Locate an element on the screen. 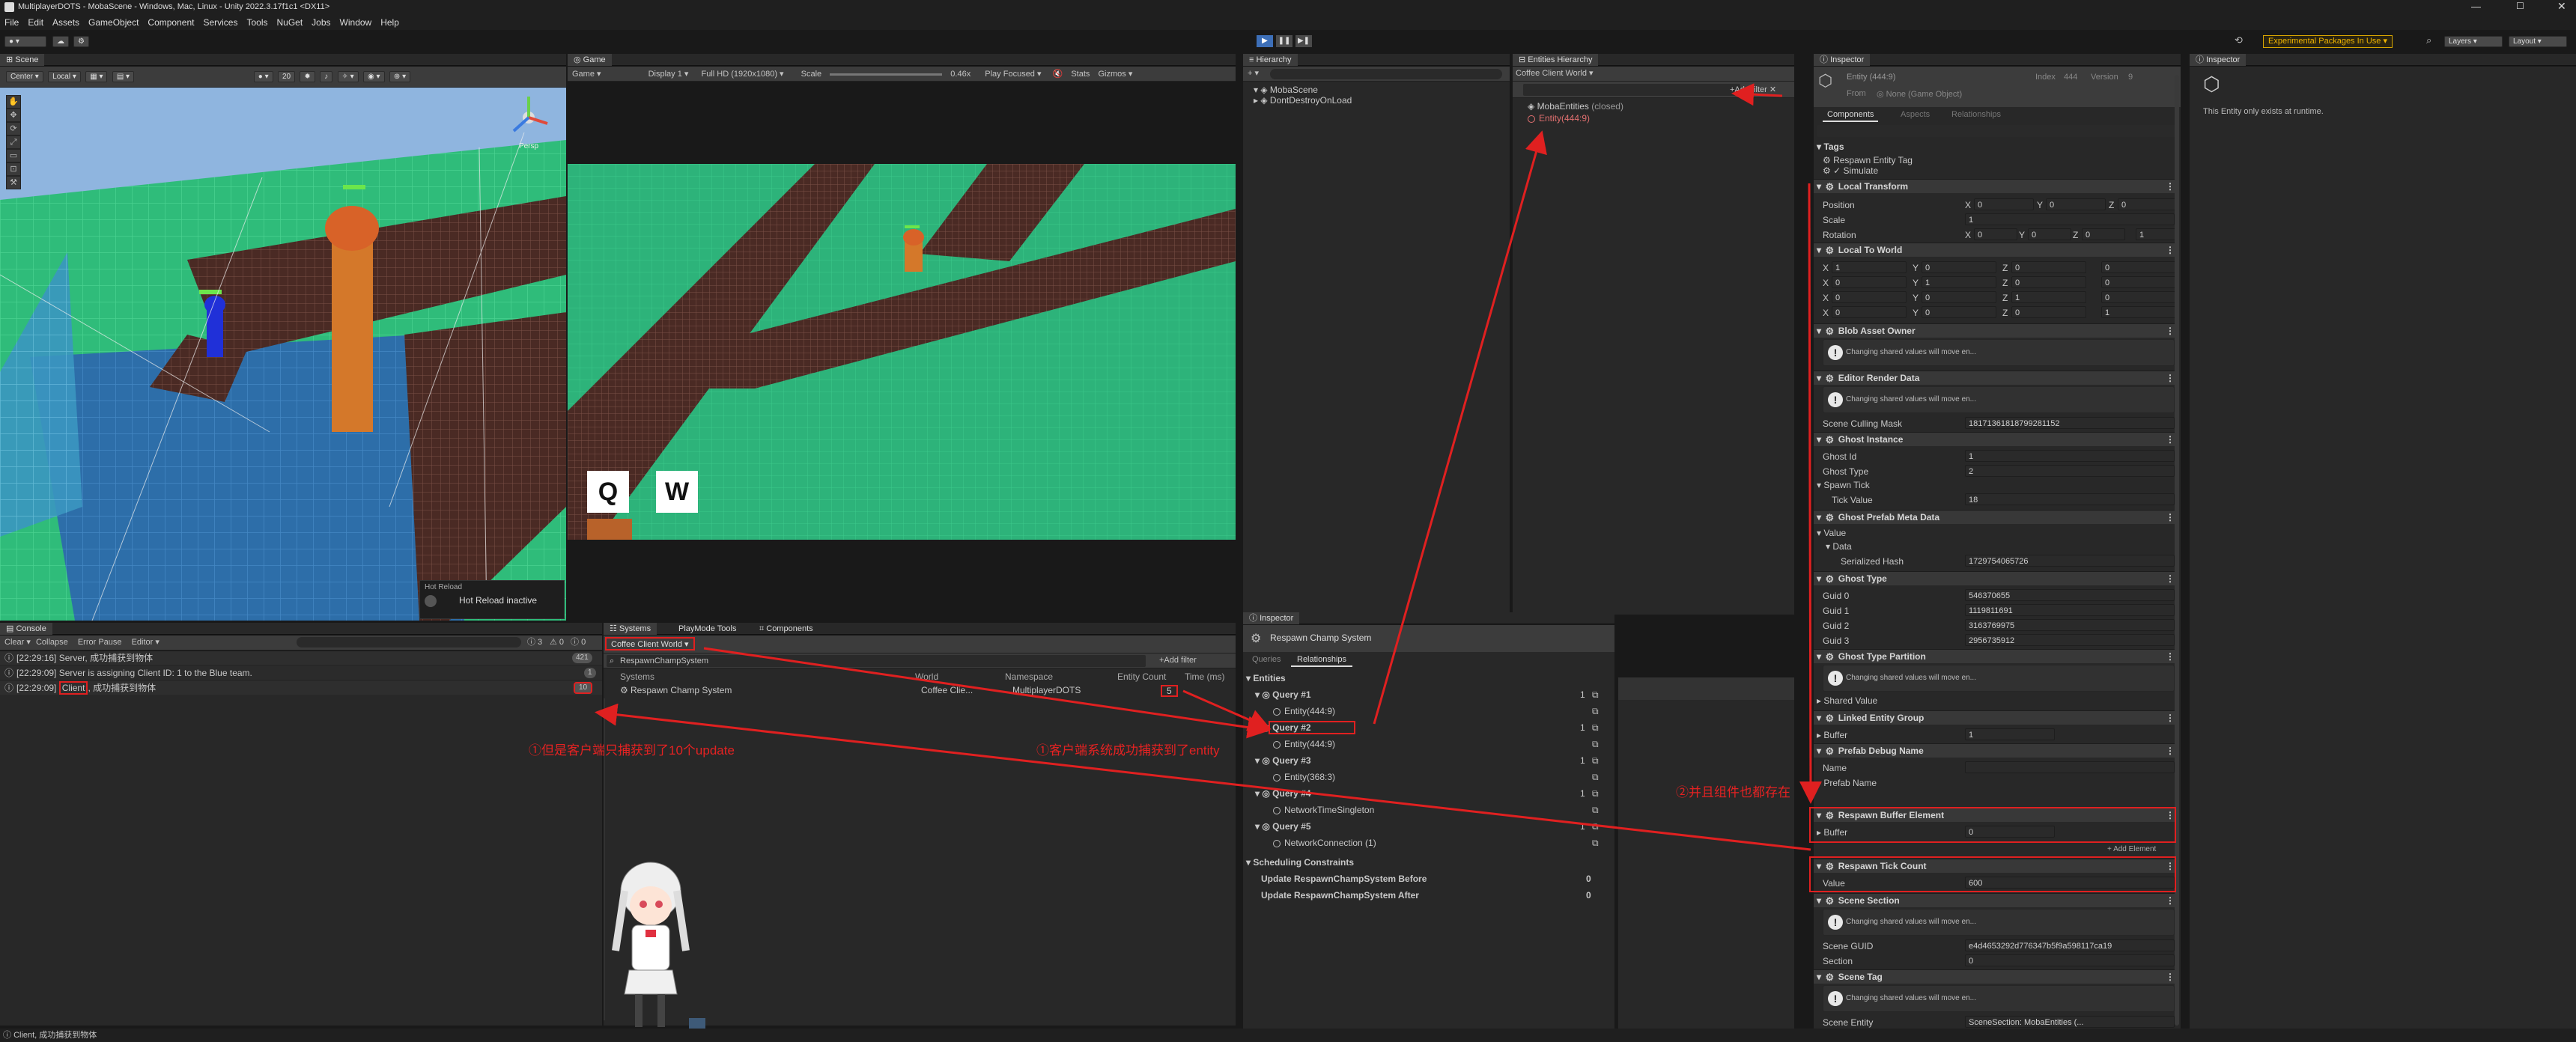  menu-nuget: NuGet is located at coordinates (289, 22).